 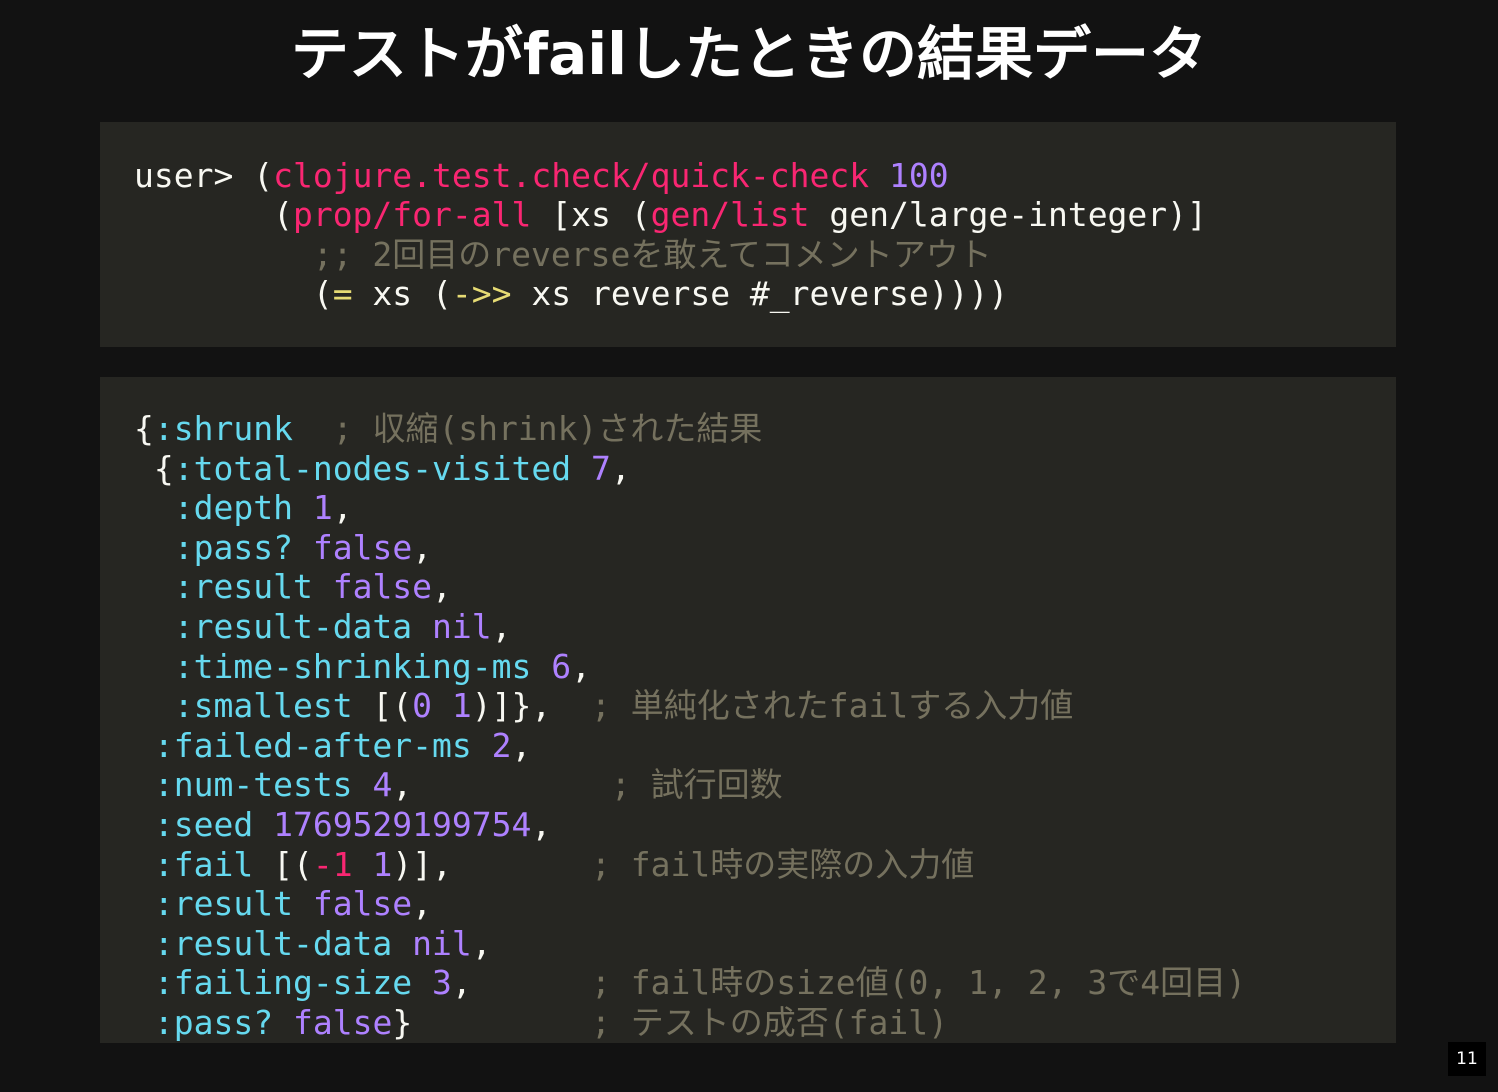 What do you see at coordinates (765, 469) in the screenshot?
I see `code-line: {:total-nodes-visited 7,` at bounding box center [765, 469].